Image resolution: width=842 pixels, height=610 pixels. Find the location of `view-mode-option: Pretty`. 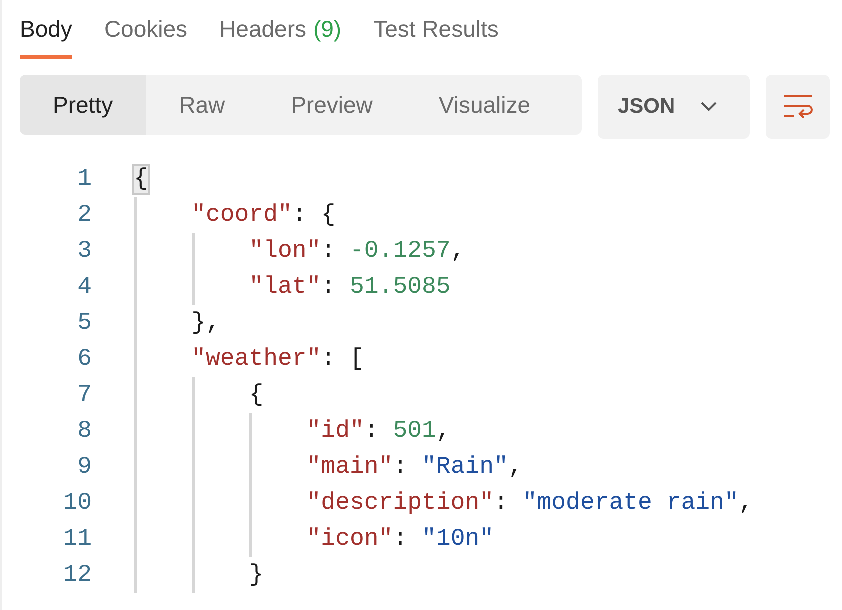

view-mode-option: Pretty is located at coordinates (83, 105).